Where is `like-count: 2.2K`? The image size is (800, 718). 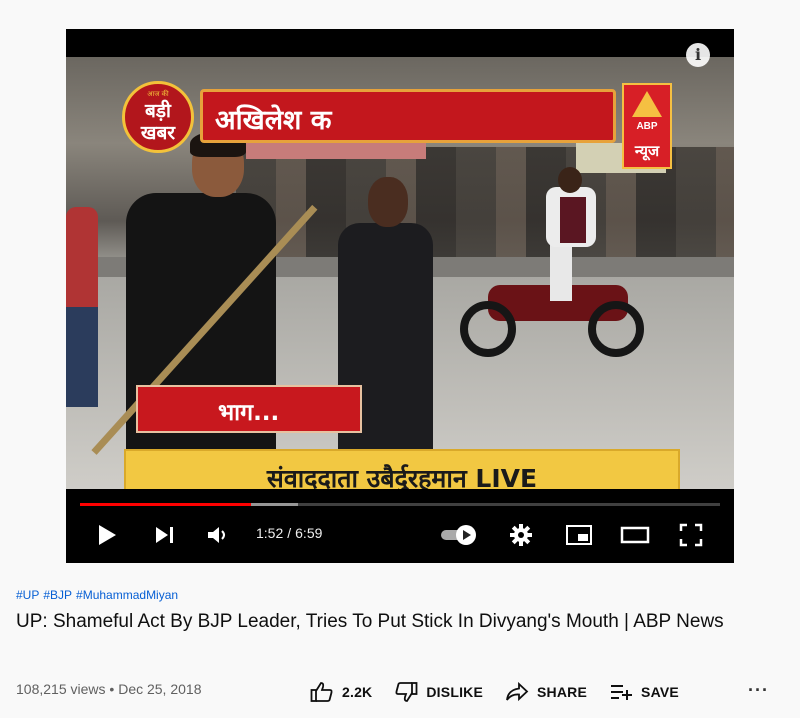
like-count: 2.2K is located at coordinates (357, 692).